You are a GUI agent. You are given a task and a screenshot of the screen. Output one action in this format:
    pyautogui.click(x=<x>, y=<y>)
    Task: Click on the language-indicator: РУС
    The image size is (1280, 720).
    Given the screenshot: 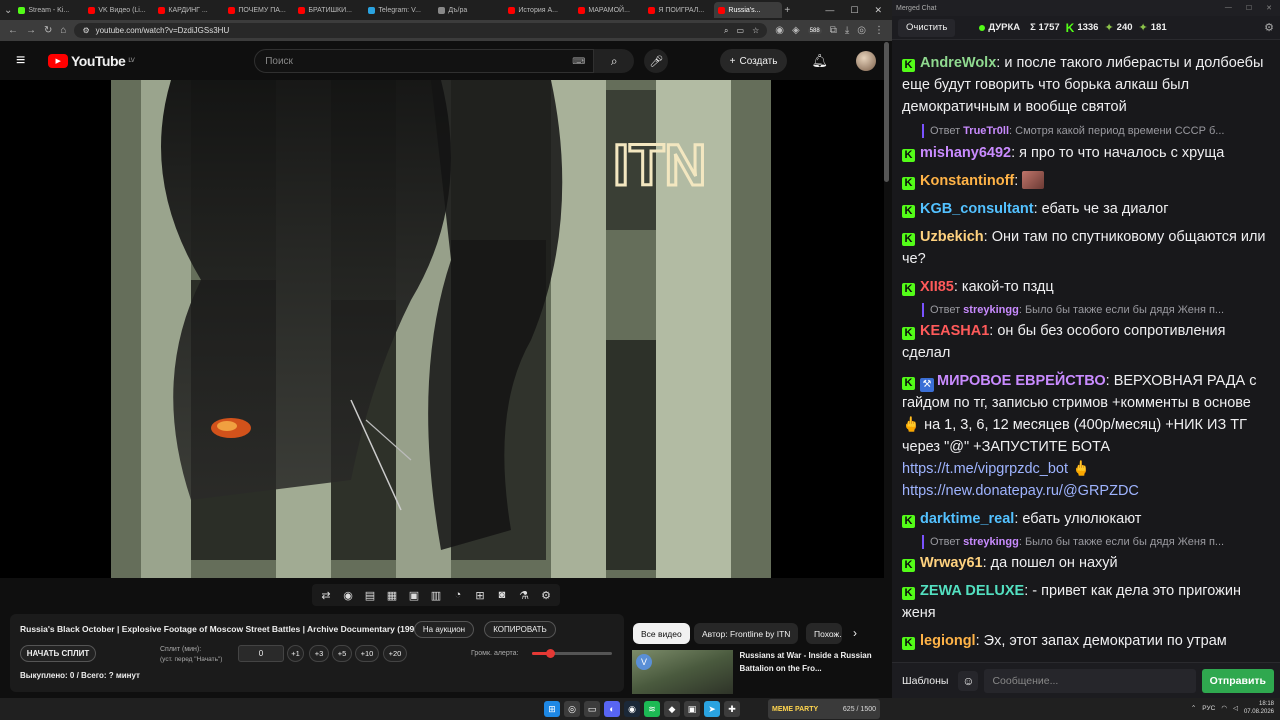 What is the action you would take?
    pyautogui.click(x=1208, y=708)
    